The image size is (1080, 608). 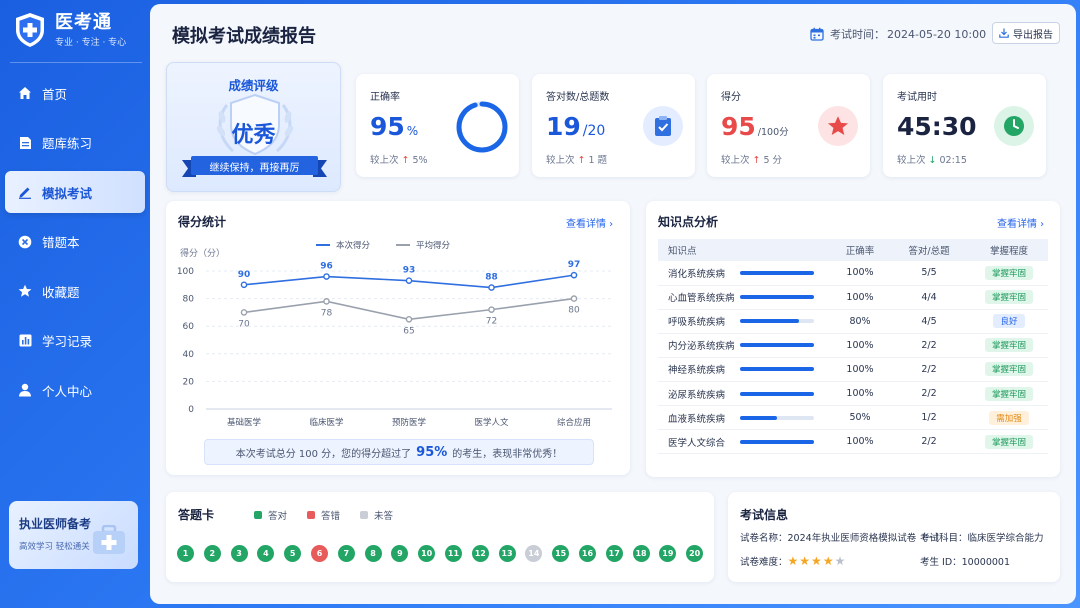 I want to click on exam-time: 考试时间： 2024-05-20 10:00, so click(x=898, y=34).